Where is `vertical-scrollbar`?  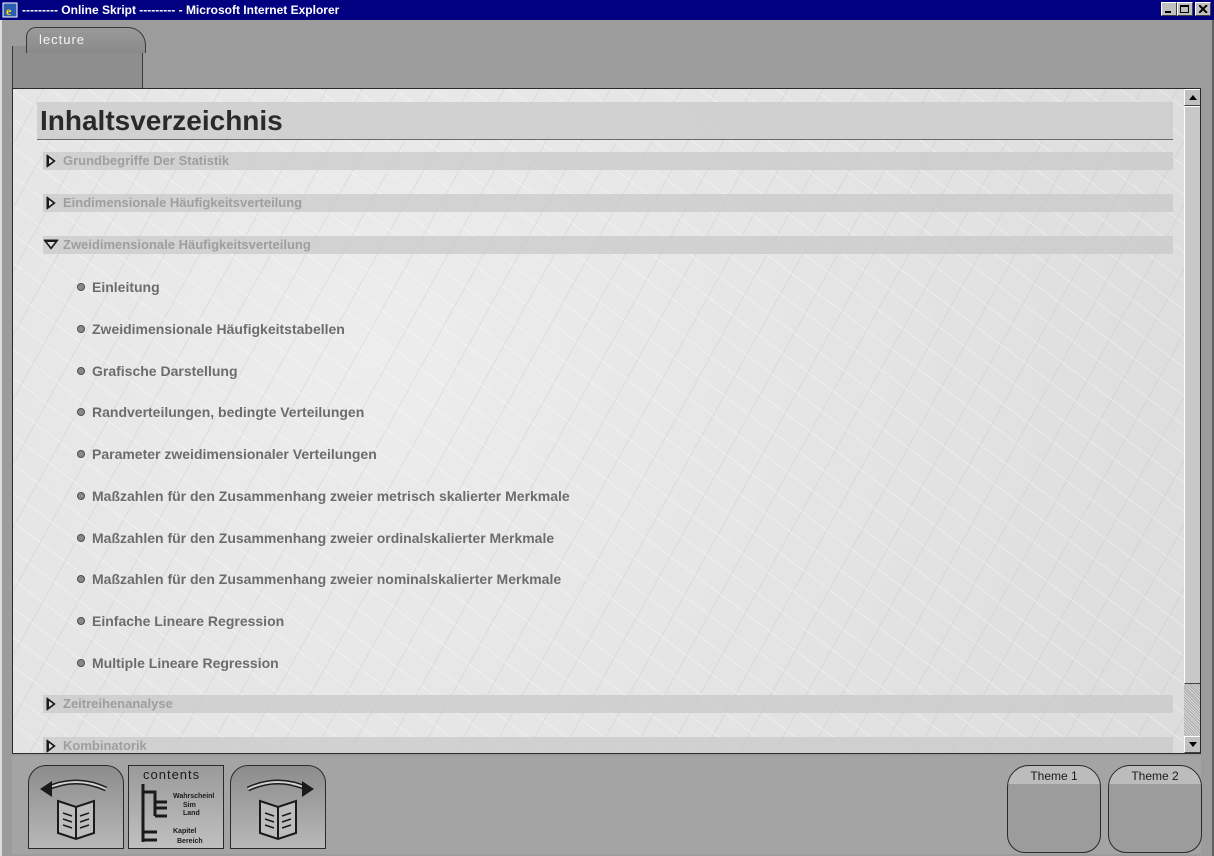
vertical-scrollbar is located at coordinates (1192, 421).